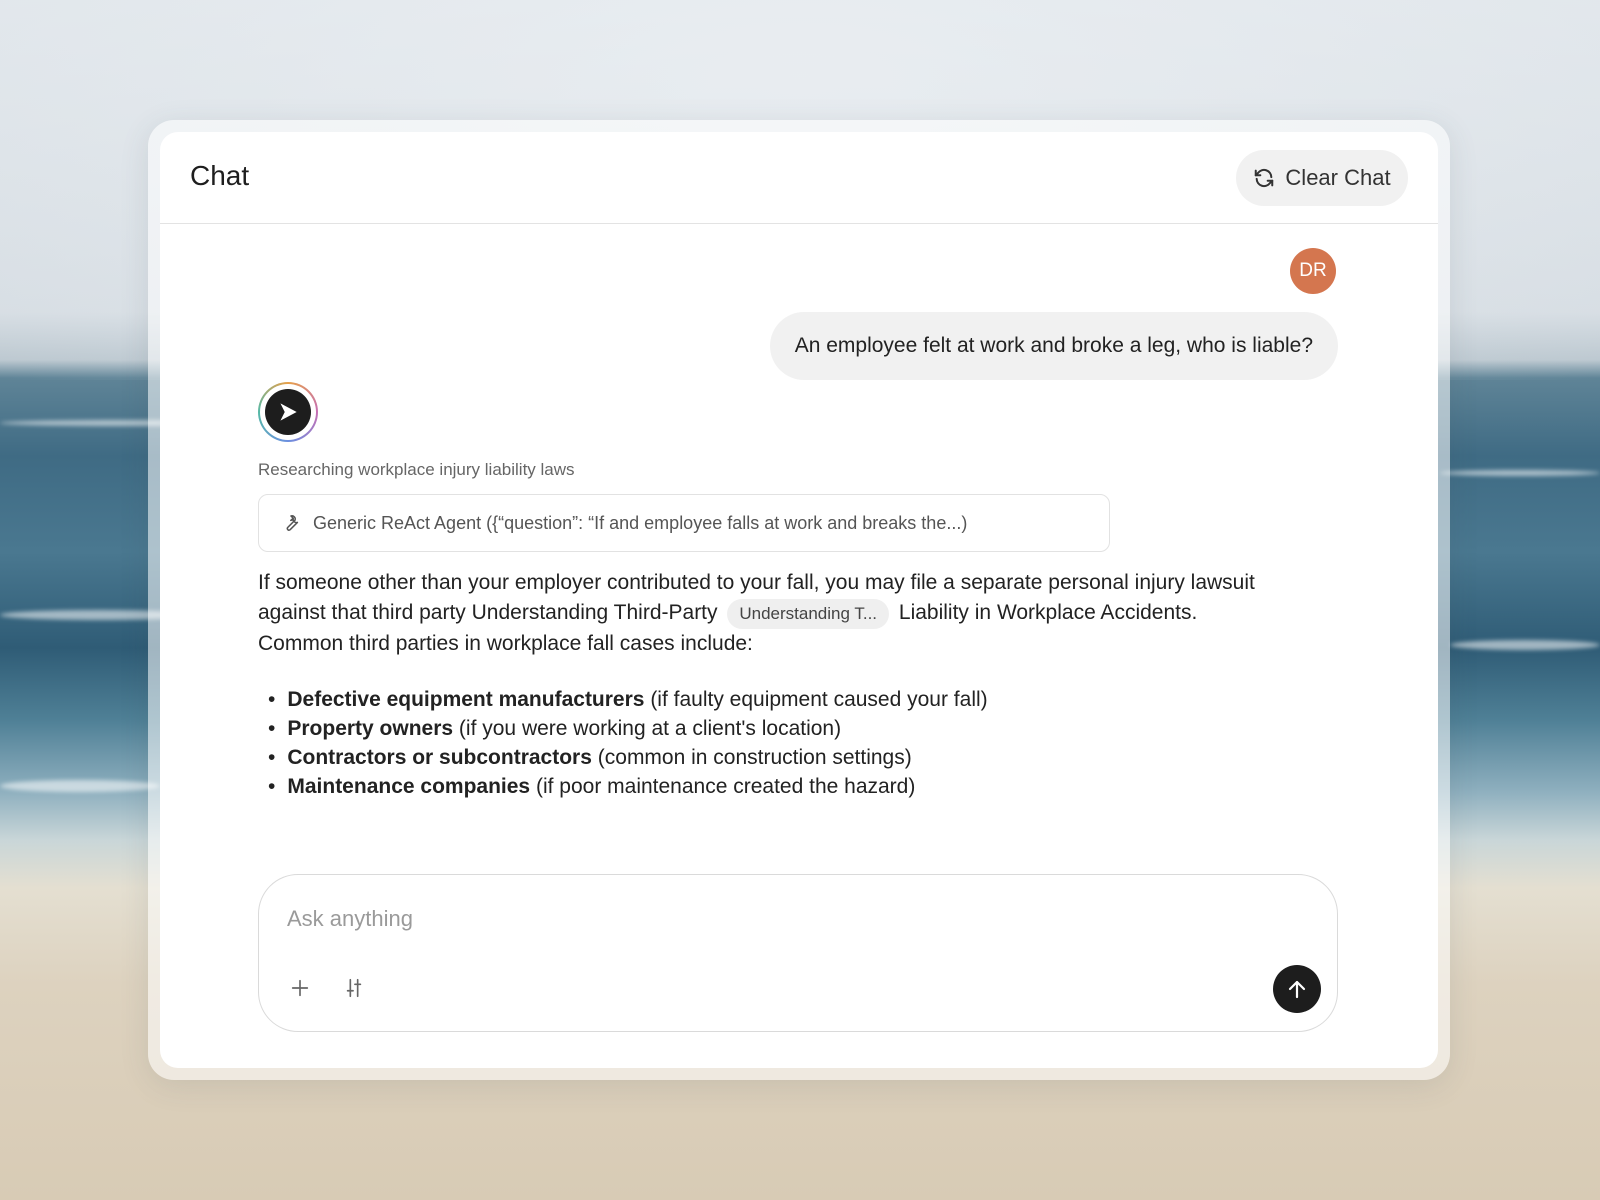 The width and height of the screenshot is (1600, 1200). I want to click on message-input, so click(737, 919).